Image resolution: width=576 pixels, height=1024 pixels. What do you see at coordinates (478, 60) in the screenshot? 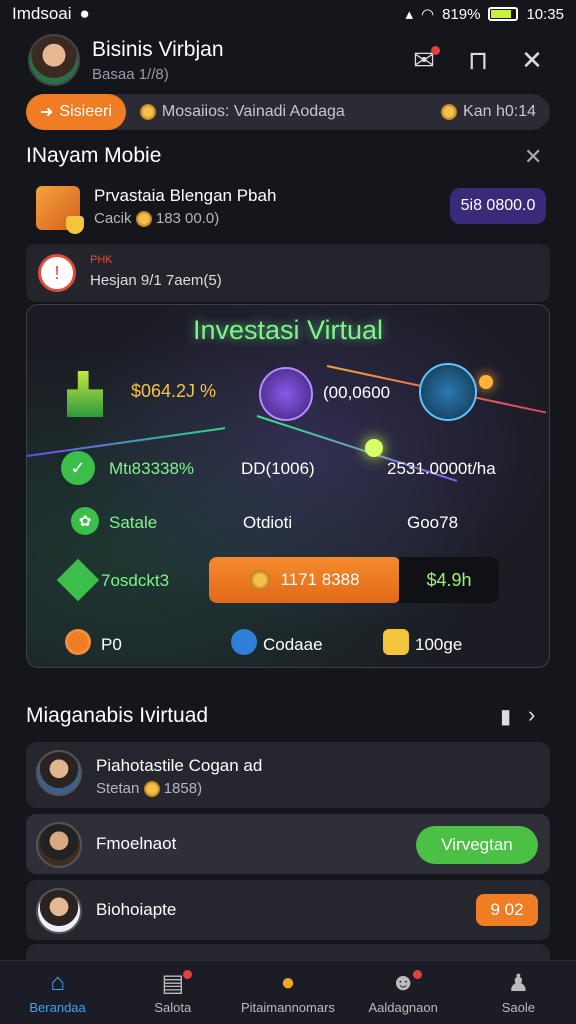
I see `bag-icon: ⊓` at bounding box center [478, 60].